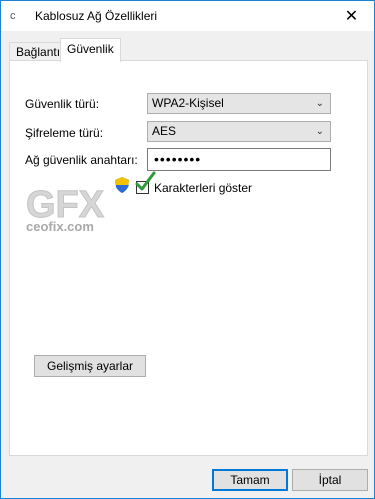 Image resolution: width=375 pixels, height=499 pixels. I want to click on watermark-site: ceofix.com, so click(60, 226).